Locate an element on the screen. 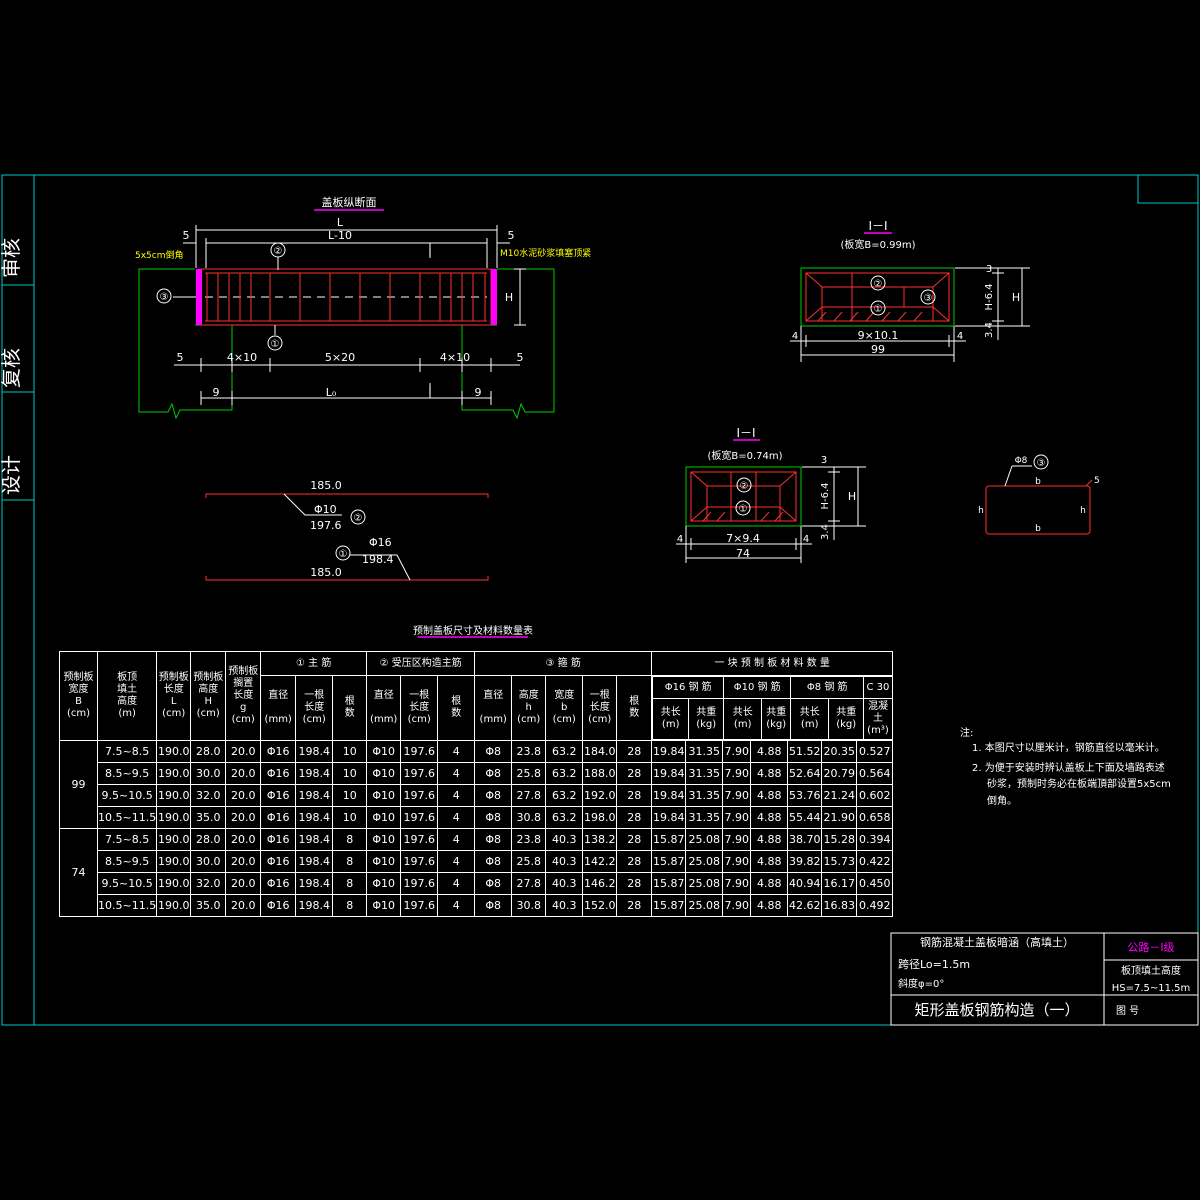 The height and width of the screenshot is (1200, 1200). th-dia-3: 直径 (mm) is located at coordinates (493, 708).